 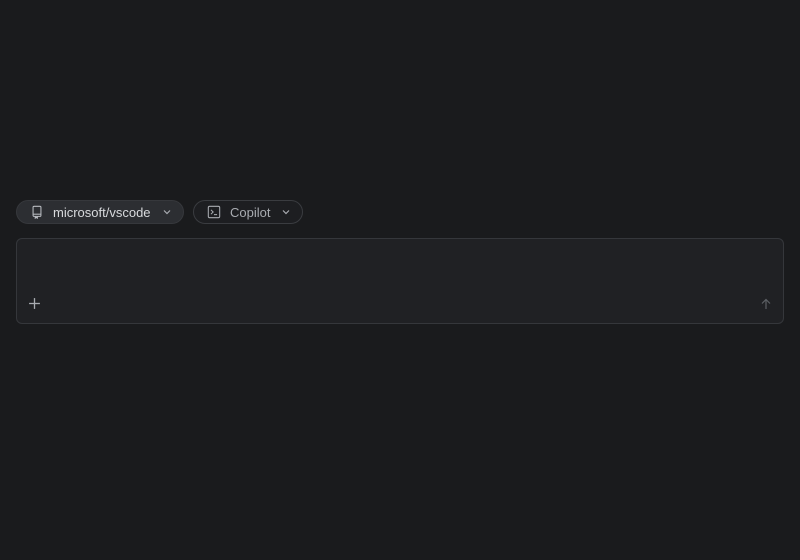 I want to click on repo-icon, so click(x=37, y=212).